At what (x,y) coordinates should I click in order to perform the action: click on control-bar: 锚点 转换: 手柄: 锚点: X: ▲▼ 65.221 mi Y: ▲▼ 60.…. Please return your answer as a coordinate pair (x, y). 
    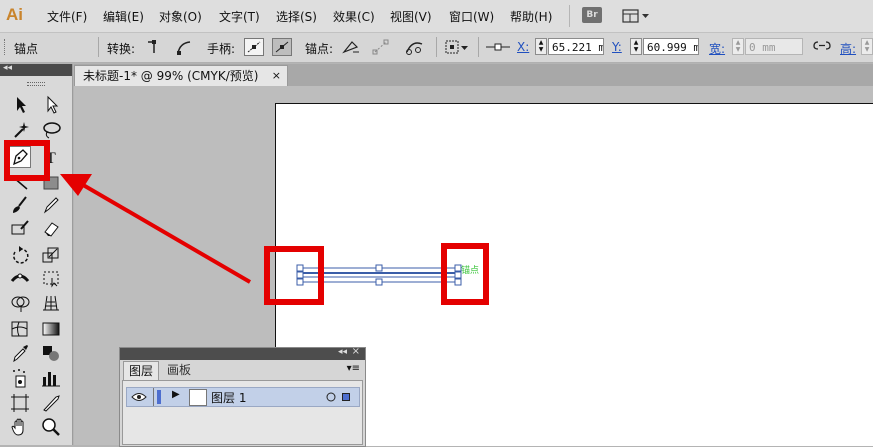
    Looking at the image, I should click on (436, 48).